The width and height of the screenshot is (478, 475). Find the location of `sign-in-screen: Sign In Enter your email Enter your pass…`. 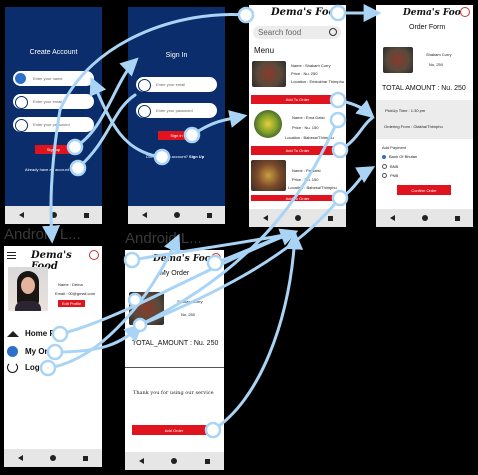

sign-in-screen: Sign In Enter your email Enter your pass… is located at coordinates (176, 115).